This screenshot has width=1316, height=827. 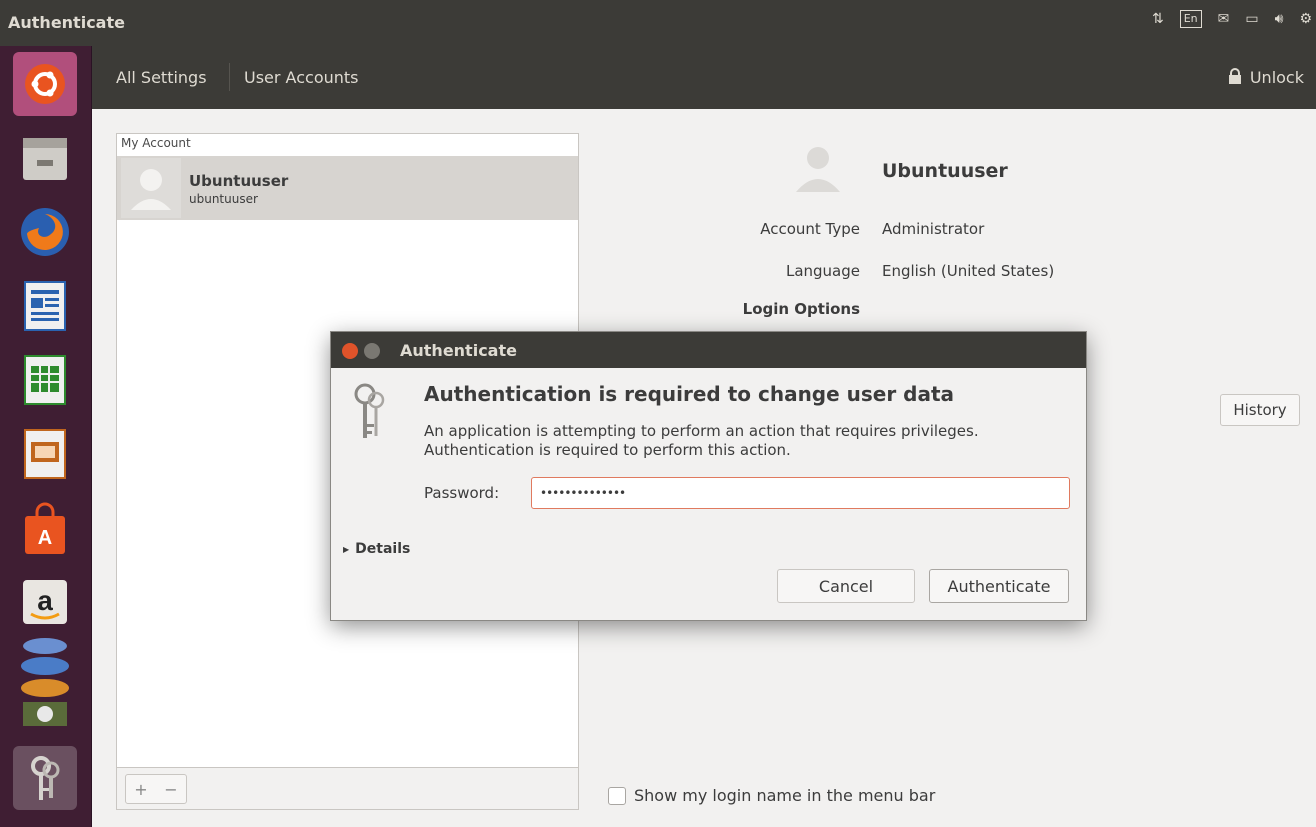 I want to click on show-login-name-label: Show my login name in the menu bar, so click(x=785, y=795).